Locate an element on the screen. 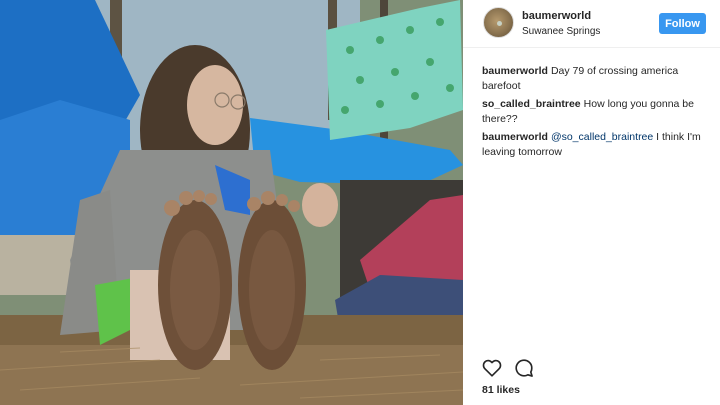  follow-button: Follow is located at coordinates (682, 23).